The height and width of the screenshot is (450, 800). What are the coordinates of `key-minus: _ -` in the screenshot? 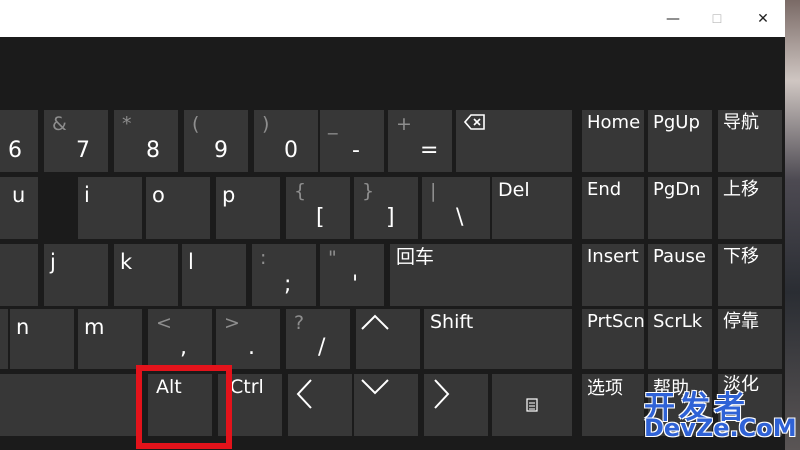 It's located at (352, 141).